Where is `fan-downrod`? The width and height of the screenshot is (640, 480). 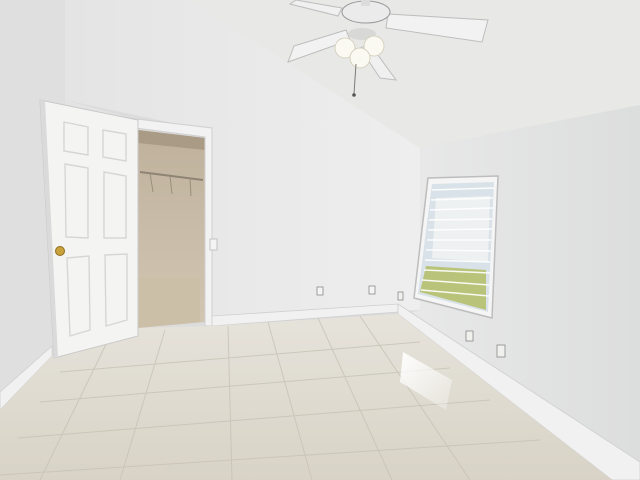
fan-downrod is located at coordinates (365, 3).